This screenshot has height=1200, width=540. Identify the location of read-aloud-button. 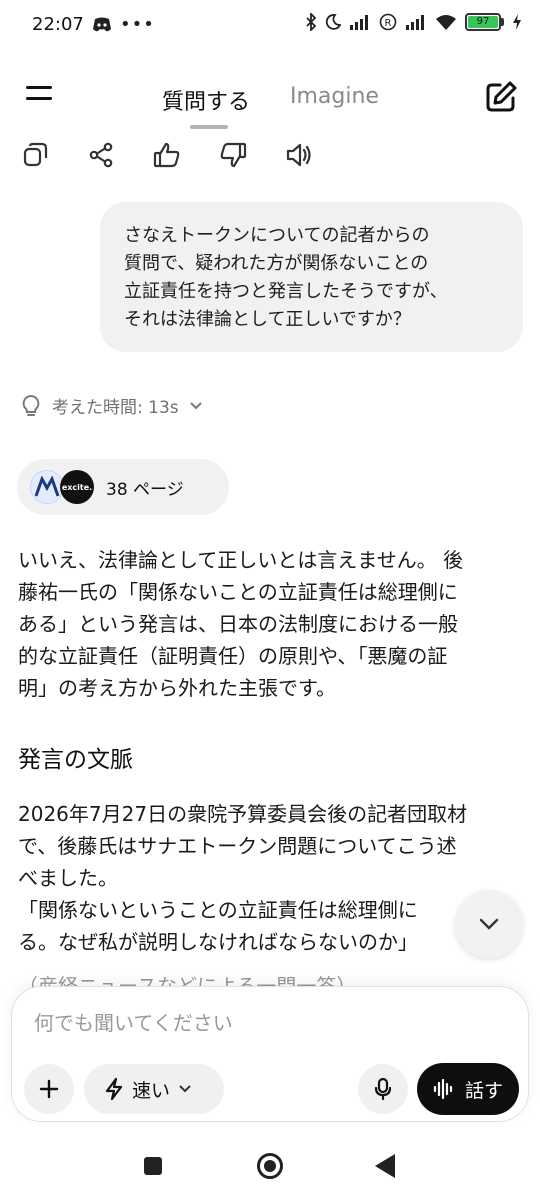
(299, 155).